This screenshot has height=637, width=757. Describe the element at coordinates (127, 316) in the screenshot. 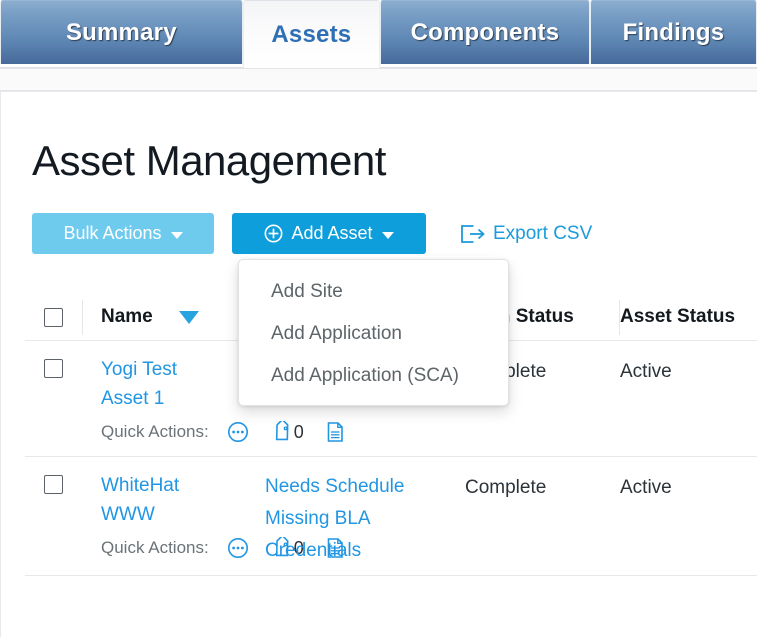

I see `name-header-label: Name` at that location.